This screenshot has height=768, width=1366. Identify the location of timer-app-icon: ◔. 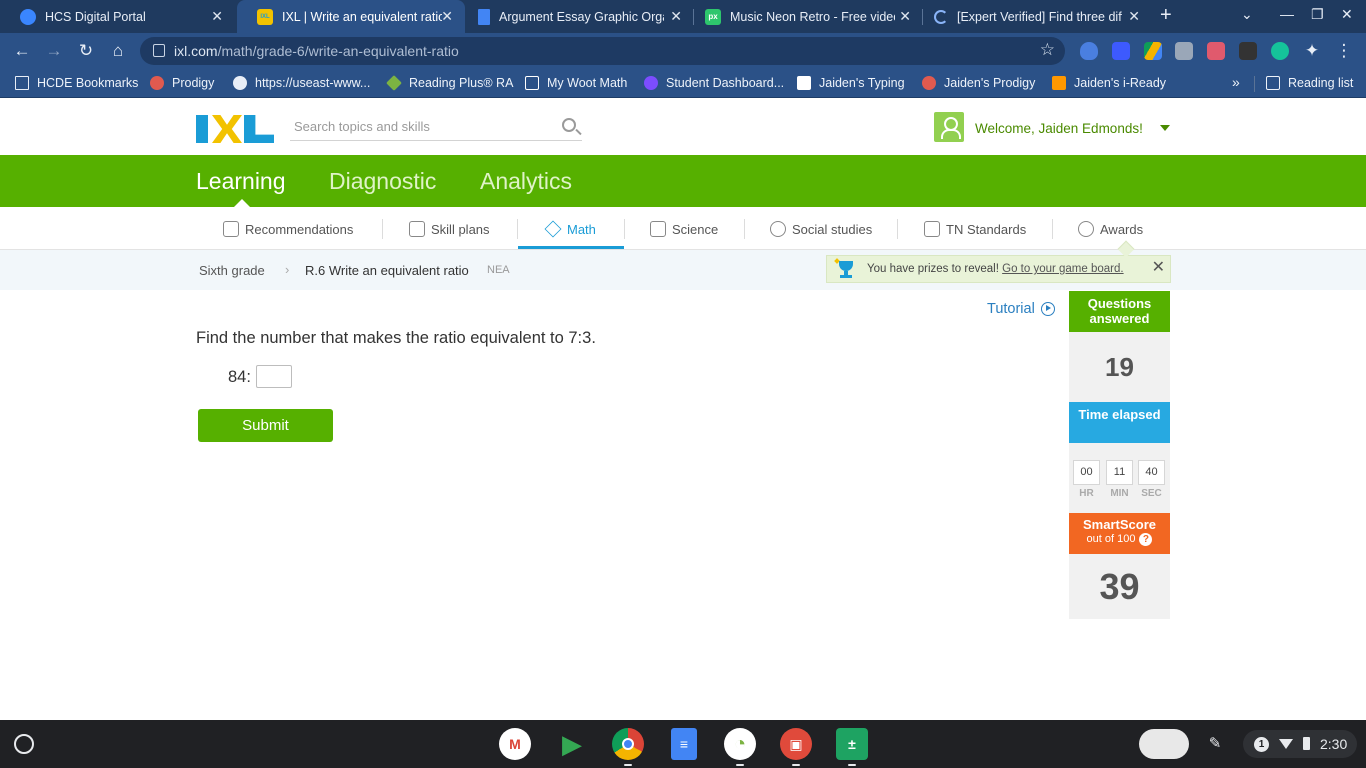
(740, 744).